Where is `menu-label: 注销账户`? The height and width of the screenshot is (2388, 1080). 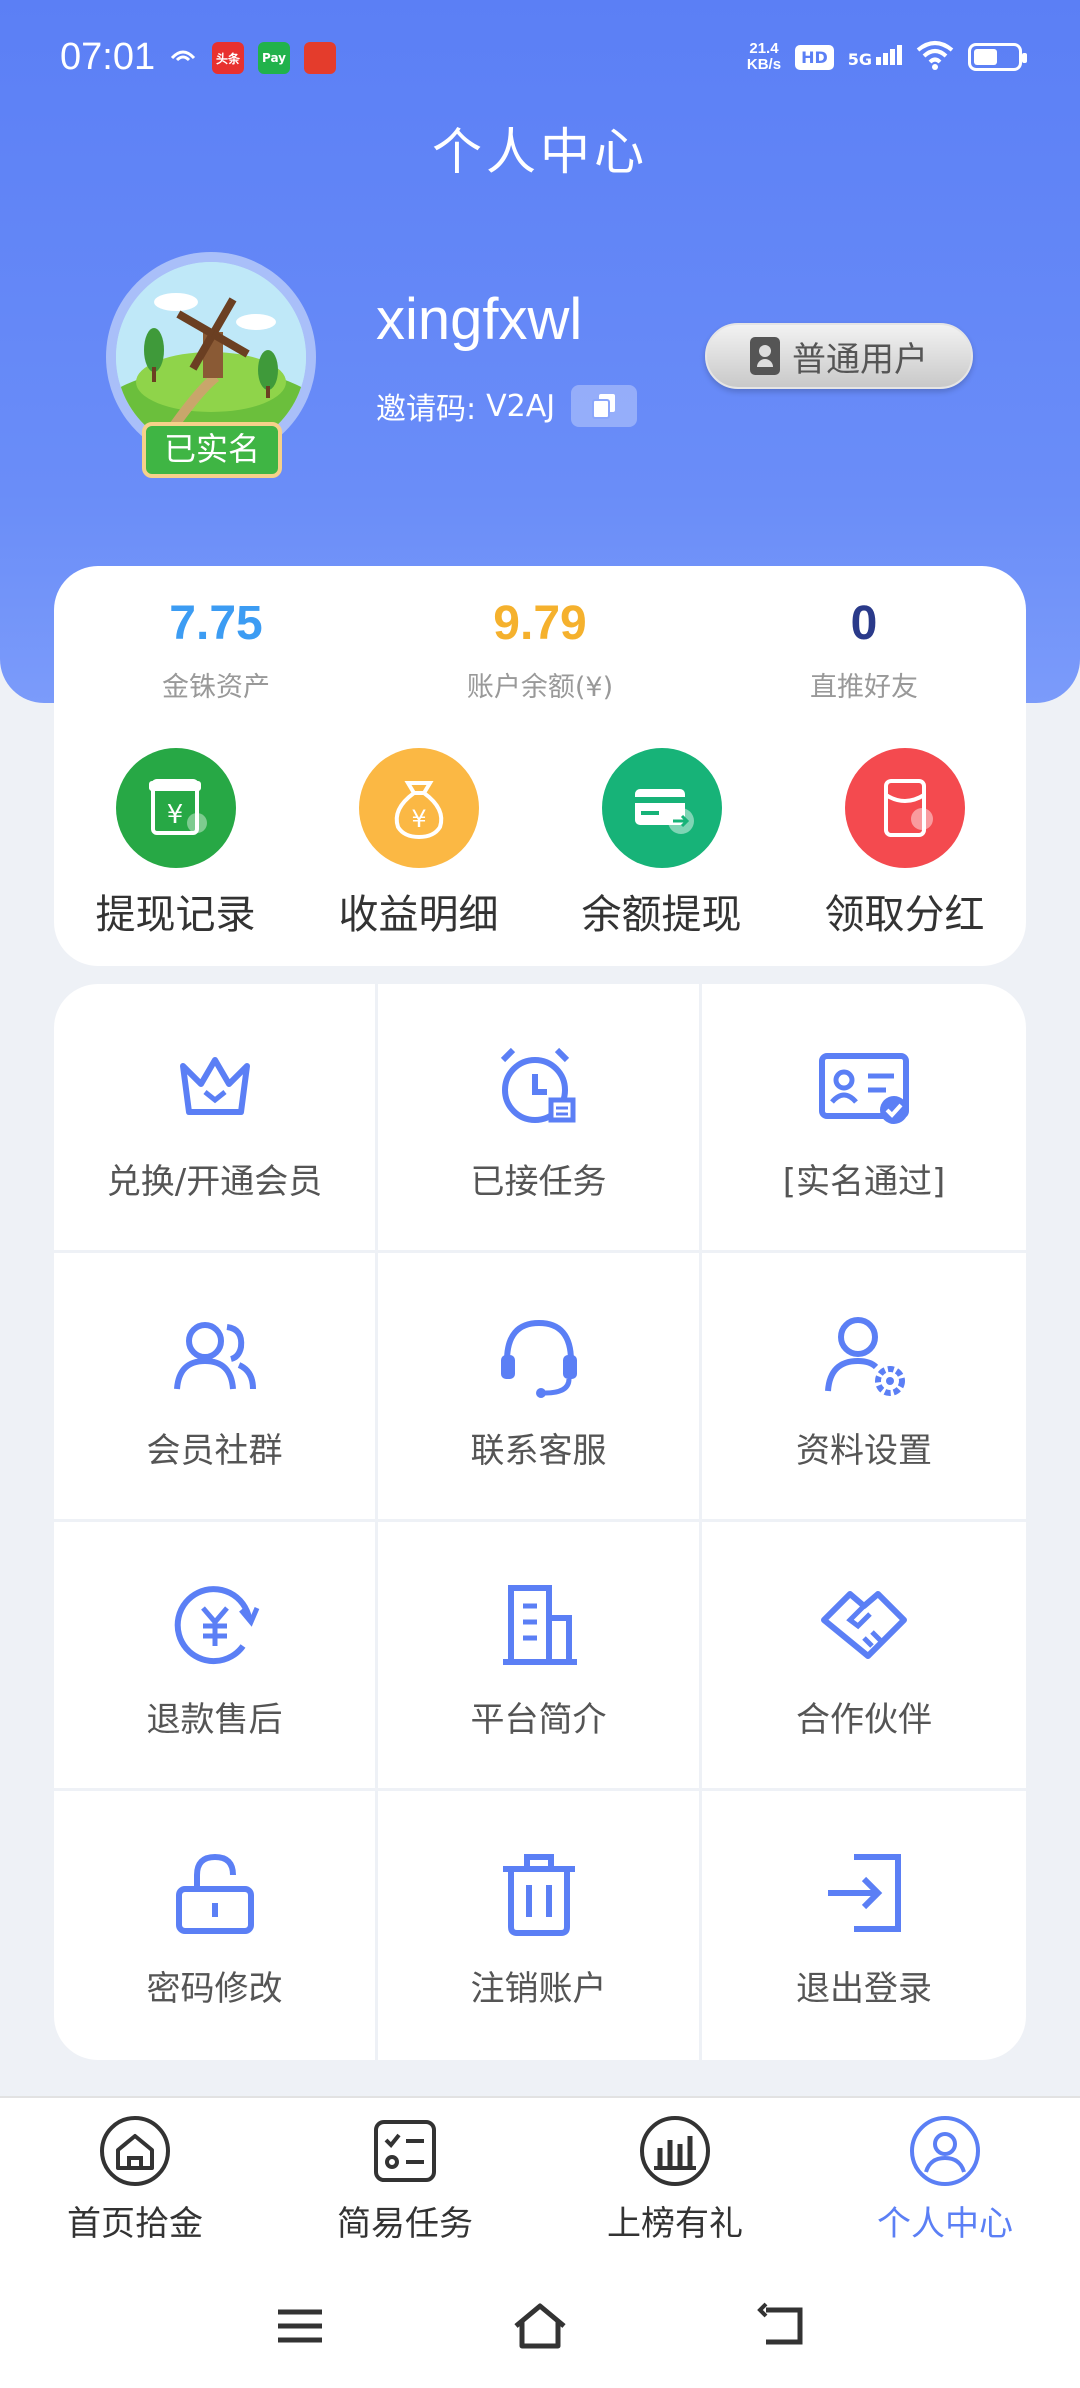
menu-label: 注销账户 is located at coordinates (538, 1989).